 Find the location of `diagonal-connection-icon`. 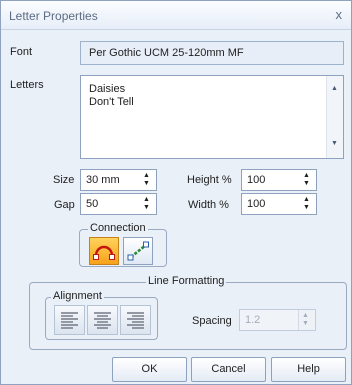

diagonal-connection-icon is located at coordinates (138, 251).